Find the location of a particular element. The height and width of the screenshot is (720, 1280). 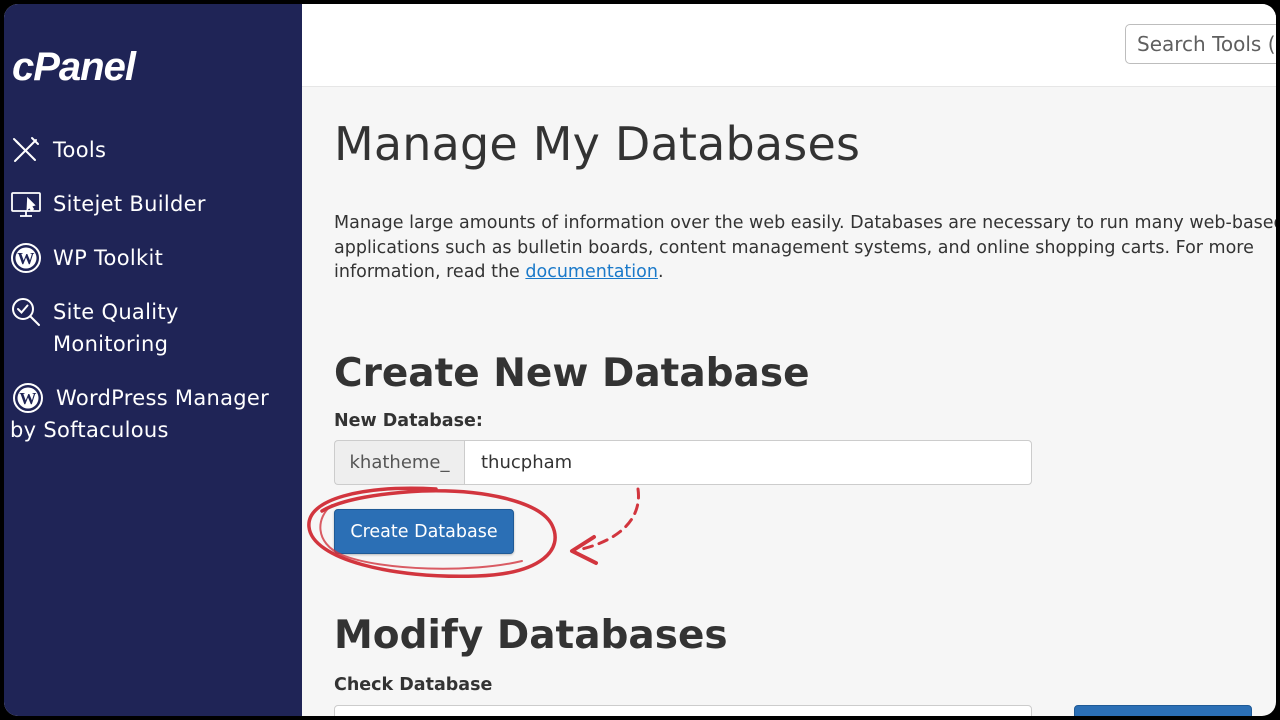

cpanel-logo: cPanel is located at coordinates (75, 66).